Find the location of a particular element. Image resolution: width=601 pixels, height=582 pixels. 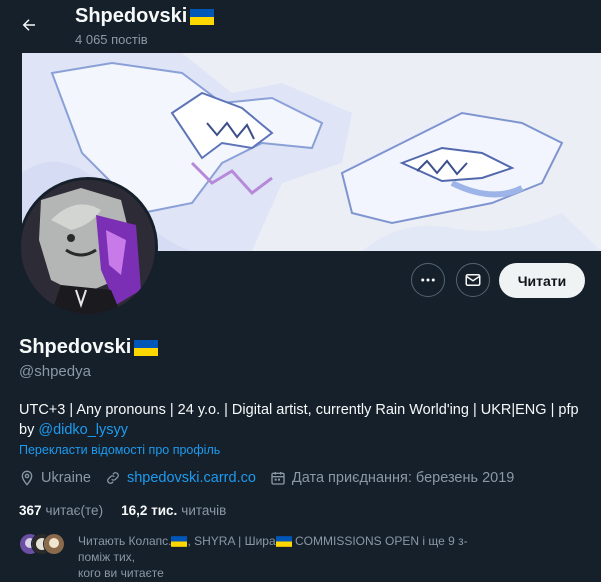

profile-name: Shpedovski is located at coordinates (89, 347).